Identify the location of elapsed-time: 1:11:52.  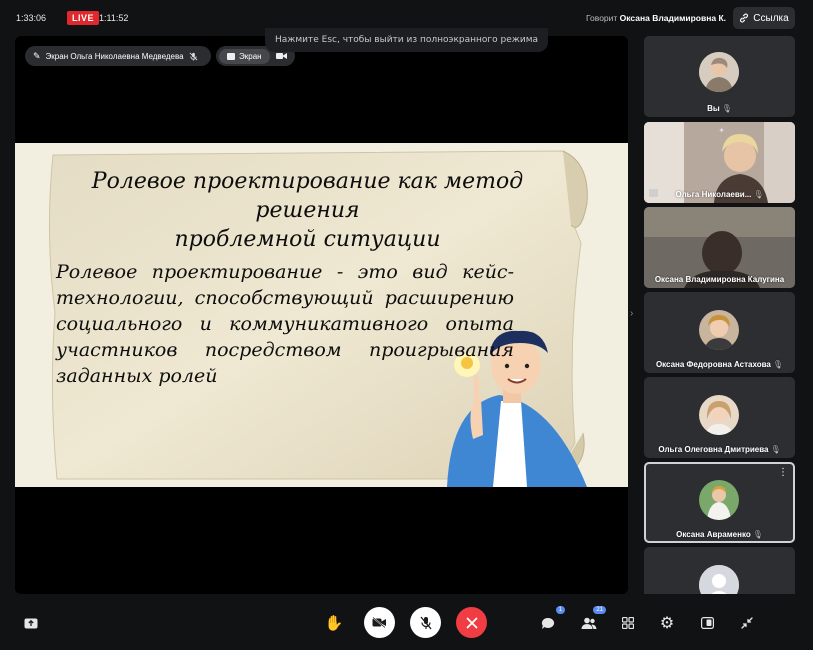
(114, 18).